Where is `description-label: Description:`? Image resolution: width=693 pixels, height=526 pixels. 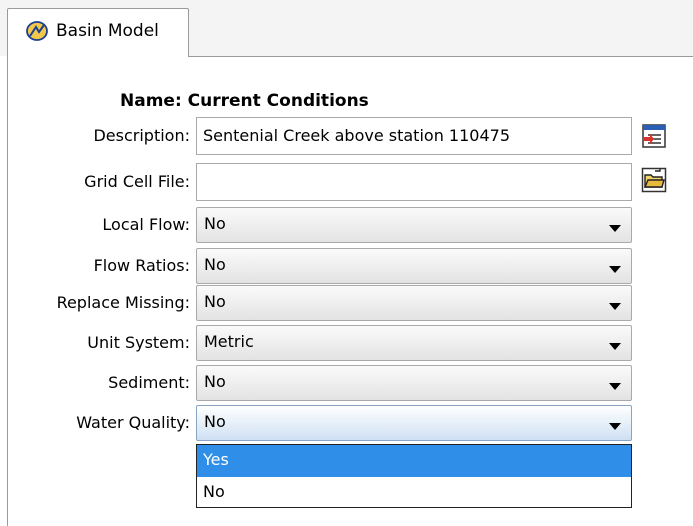
description-label: Description: is located at coordinates (141, 135).